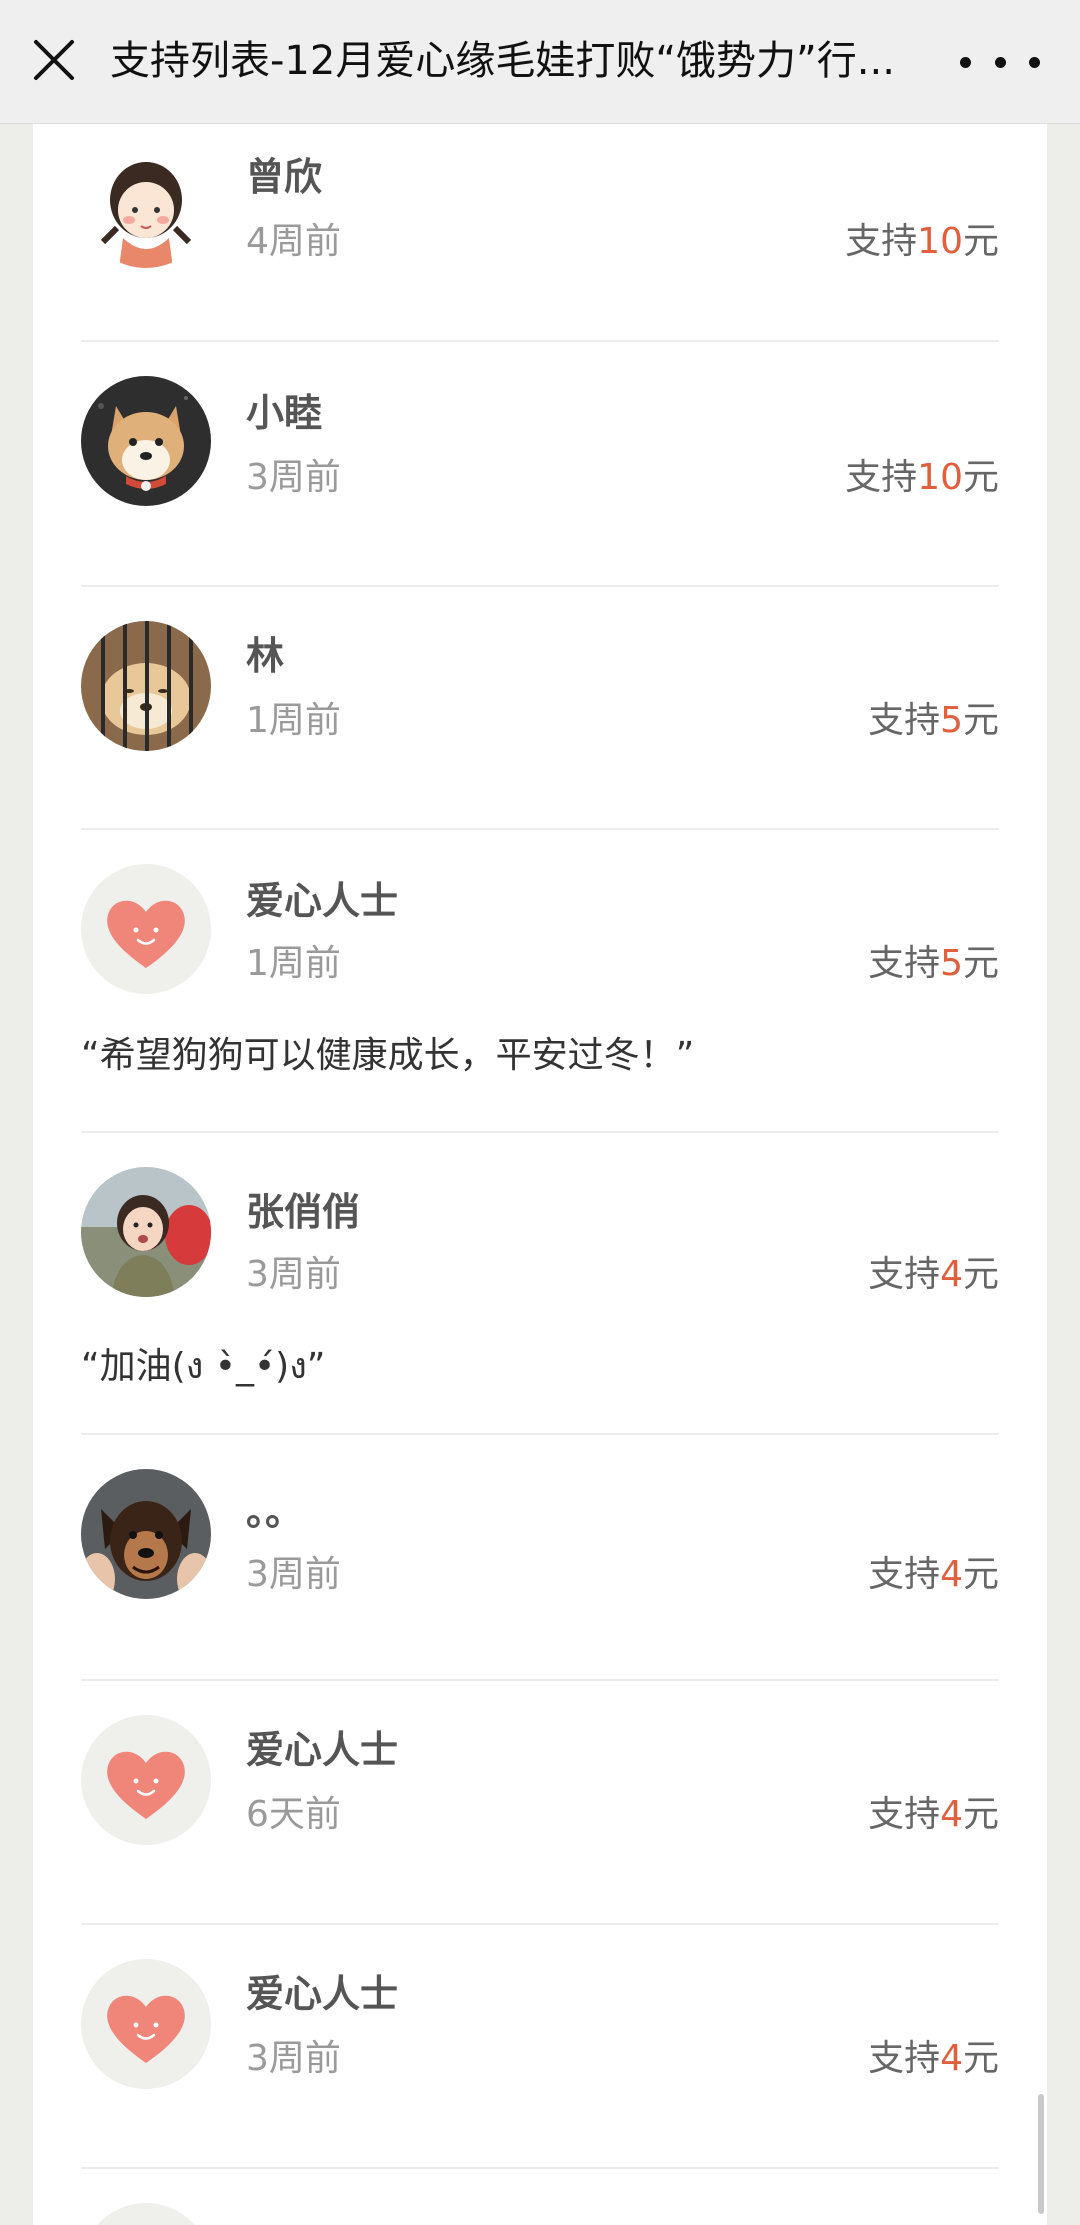 Image resolution: width=1080 pixels, height=2225 pixels. What do you see at coordinates (275, 1512) in the screenshot?
I see `supporter-name: 。。` at bounding box center [275, 1512].